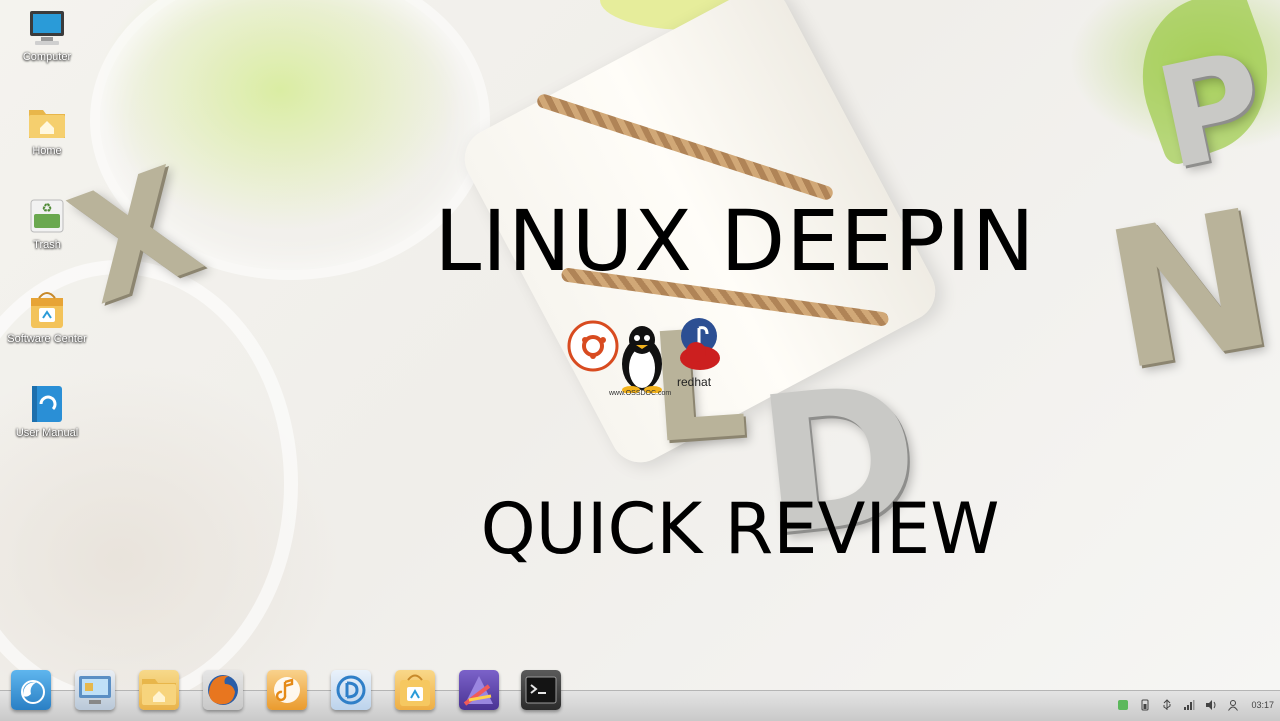 The width and height of the screenshot is (1280, 721). Describe the element at coordinates (47, 28) in the screenshot. I see `computer-icon` at that location.